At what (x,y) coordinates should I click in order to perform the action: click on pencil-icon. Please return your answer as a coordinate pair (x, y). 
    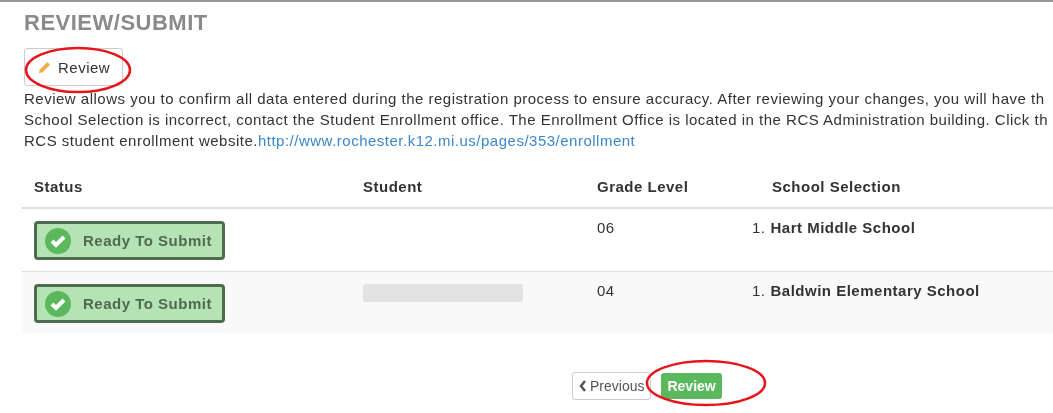
    Looking at the image, I should click on (44, 67).